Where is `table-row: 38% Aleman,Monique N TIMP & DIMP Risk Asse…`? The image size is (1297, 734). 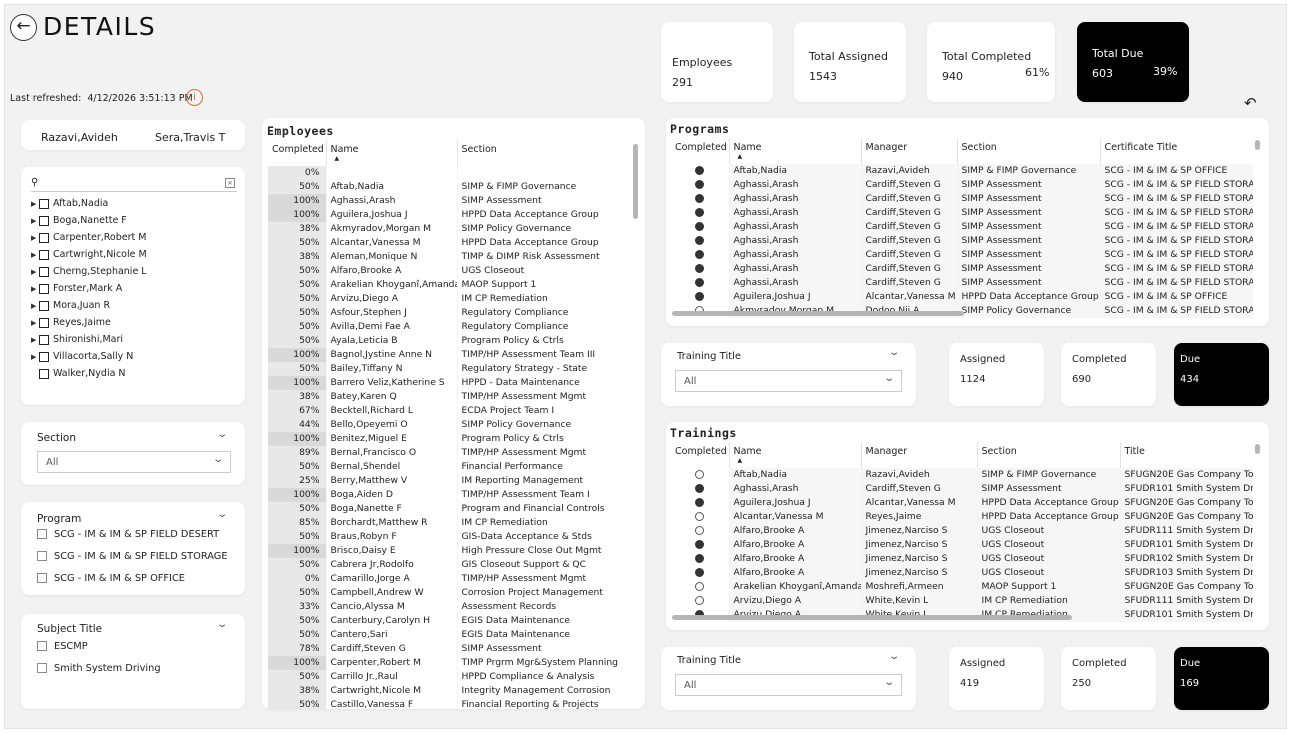 table-row: 38% Aleman,Monique N TIMP & DIMP Risk Asse… is located at coordinates (443, 257).